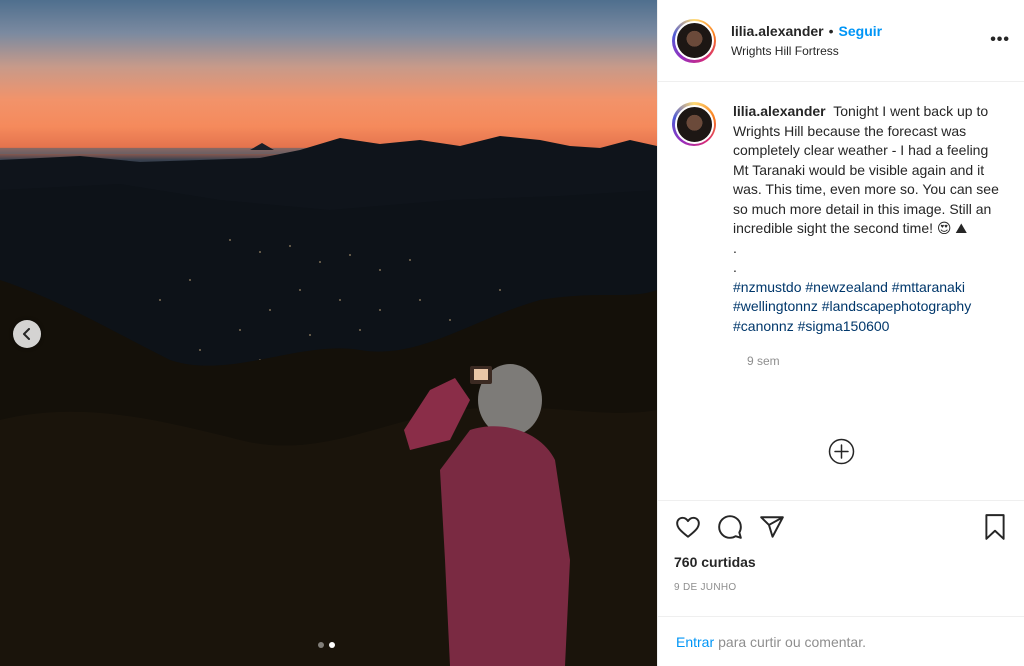  What do you see at coordinates (841, 587) in the screenshot?
I see `post-date: 9 DE JUNHO` at bounding box center [841, 587].